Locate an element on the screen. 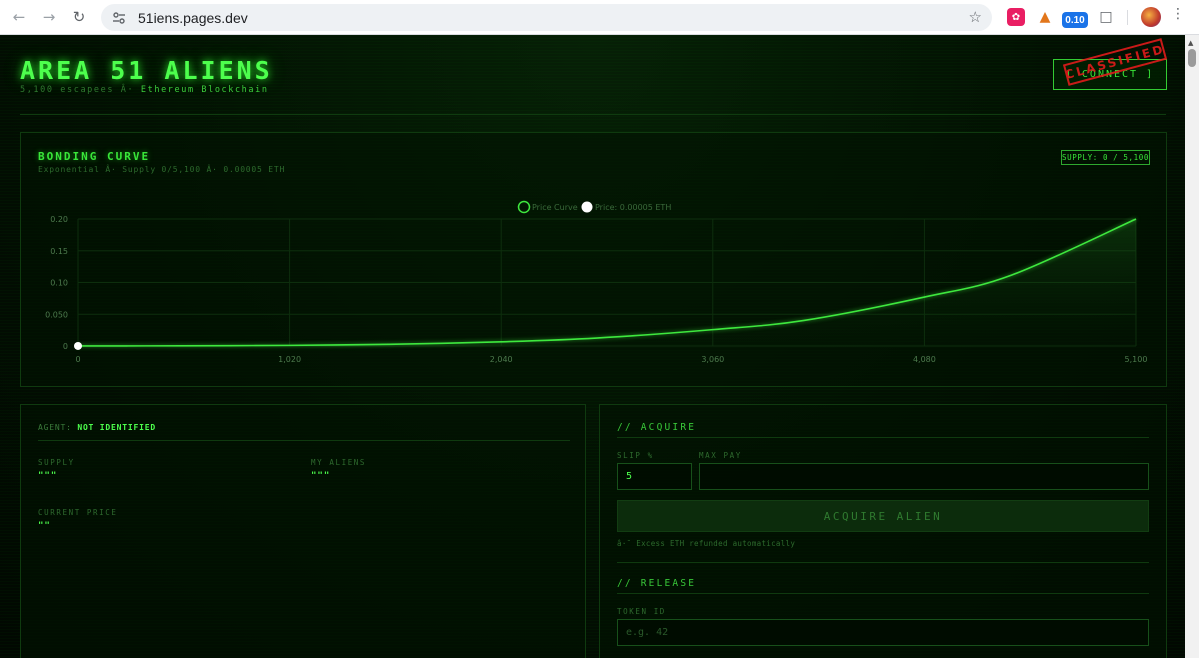  legend-label-price-curve: Price Curve is located at coordinates (555, 207).